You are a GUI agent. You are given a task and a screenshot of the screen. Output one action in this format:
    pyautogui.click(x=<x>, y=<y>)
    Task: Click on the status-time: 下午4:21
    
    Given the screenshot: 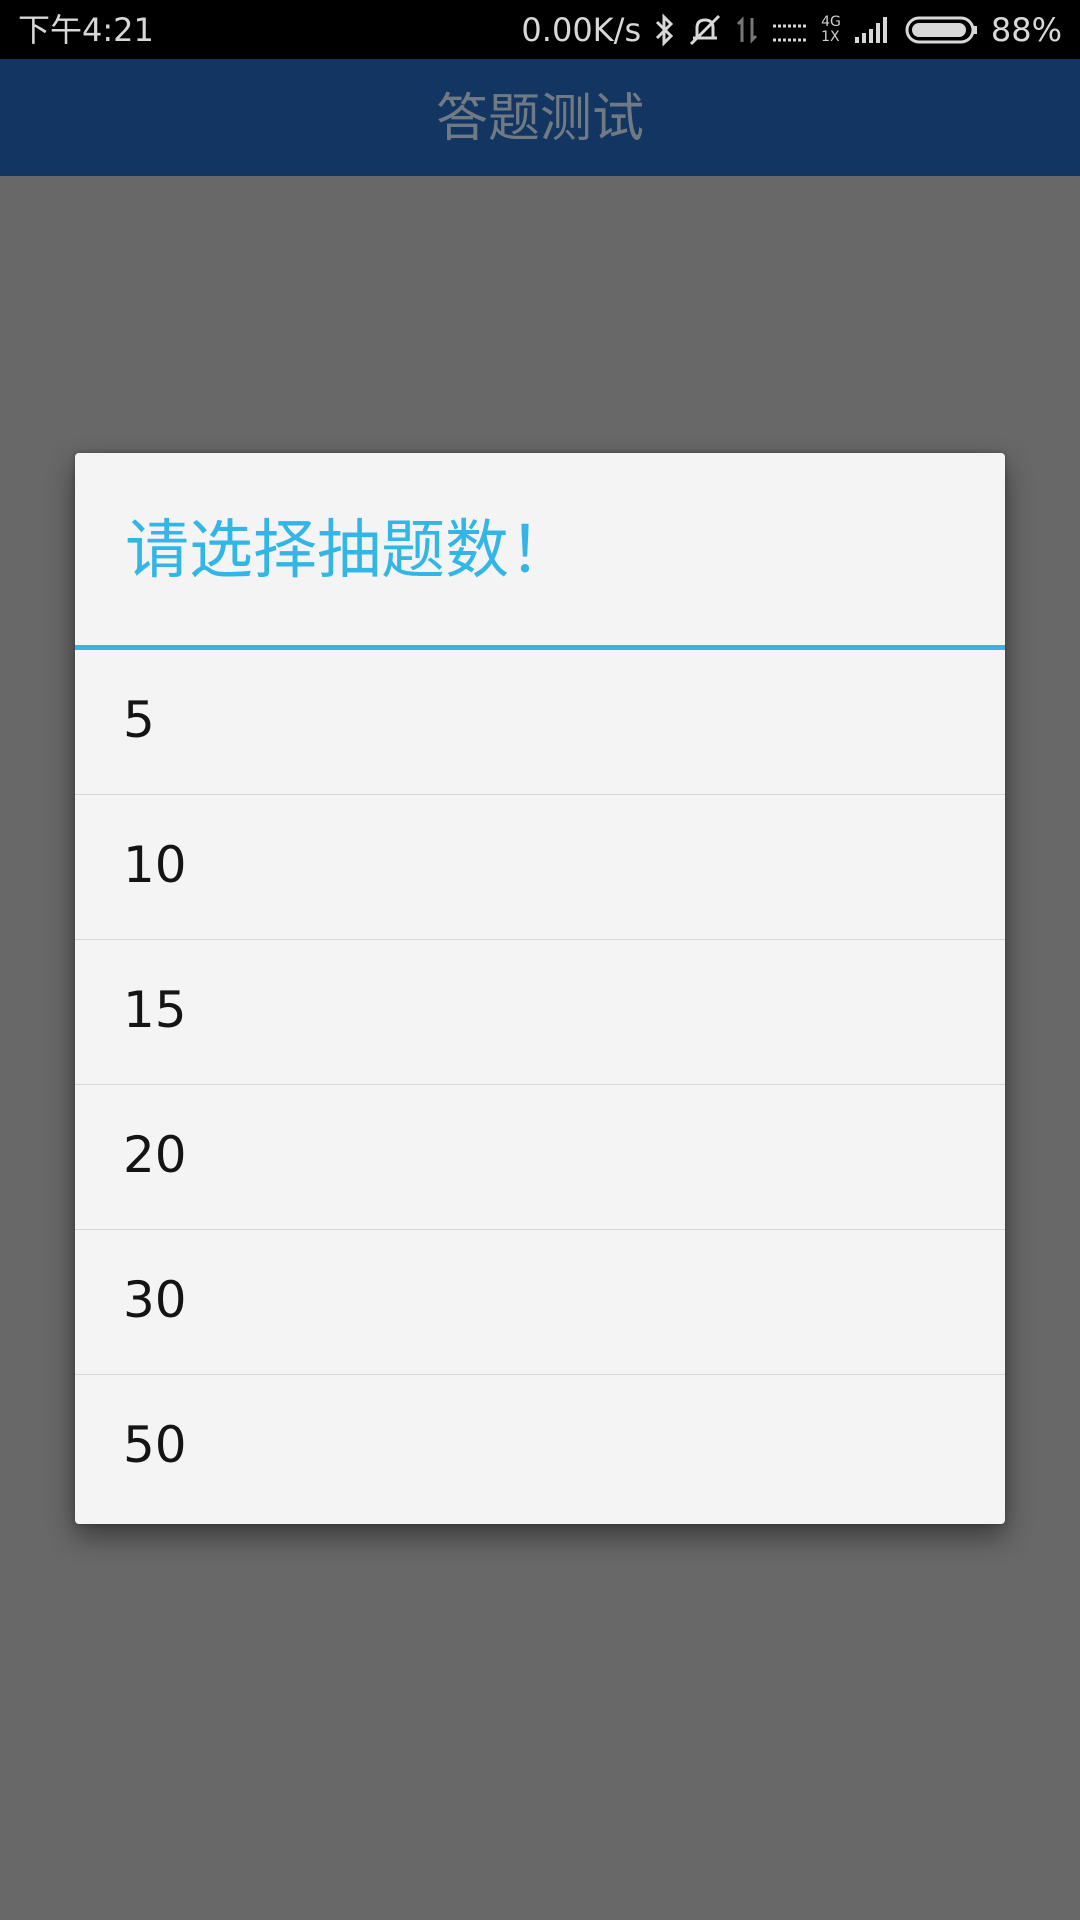 What is the action you would take?
    pyautogui.click(x=86, y=30)
    